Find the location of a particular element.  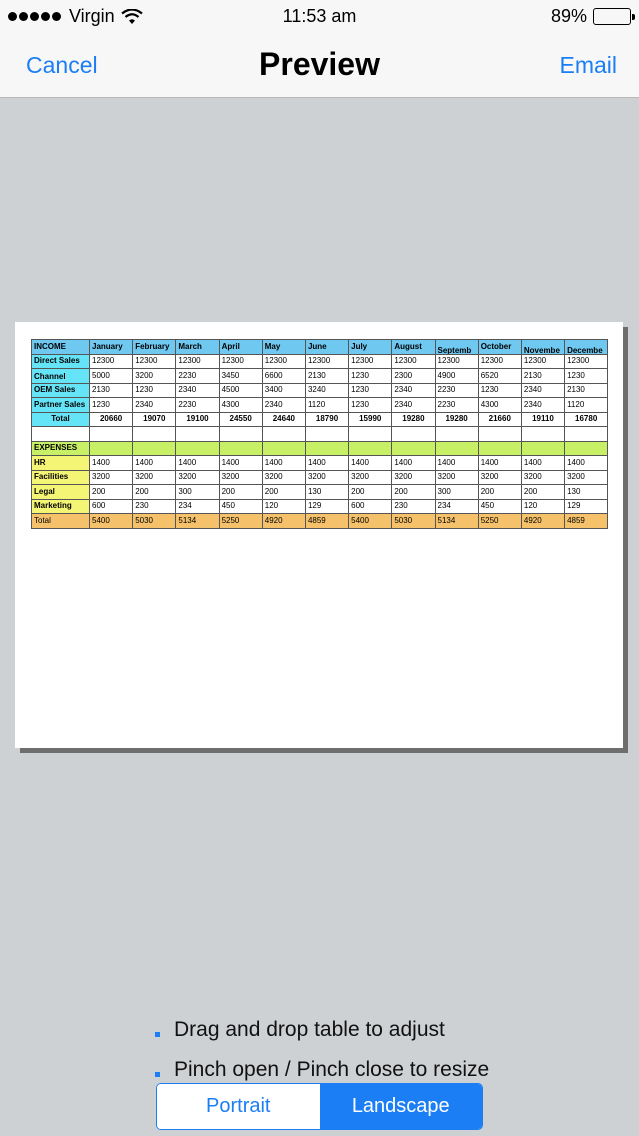

table-cell: 4859 is located at coordinates (586, 521).